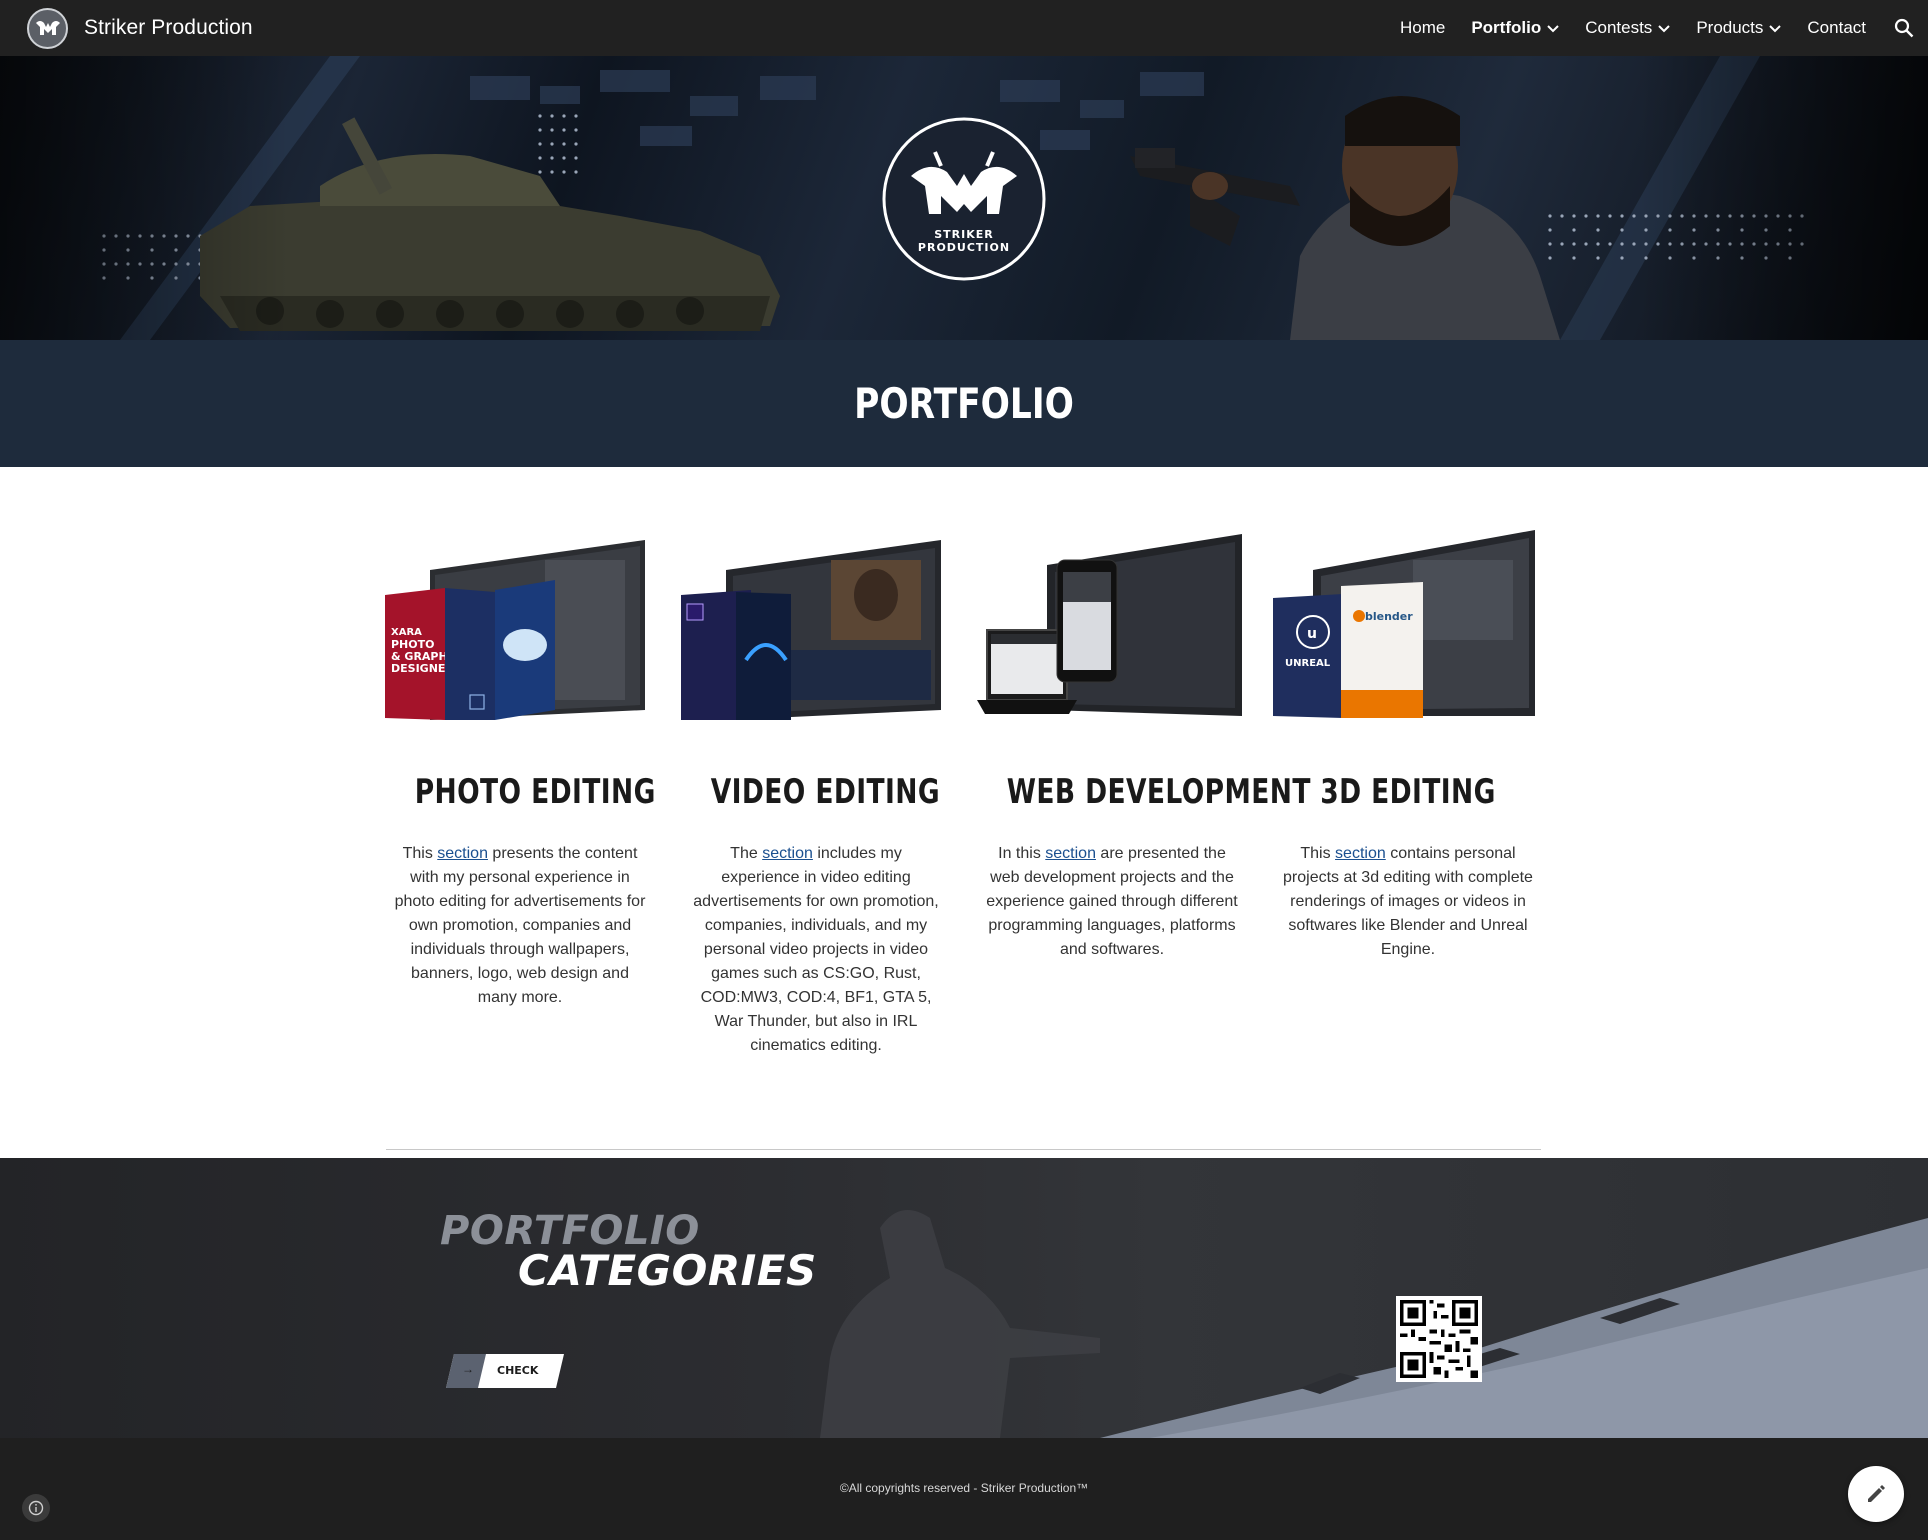  I want to click on svg-text: XARA, so click(406, 632).